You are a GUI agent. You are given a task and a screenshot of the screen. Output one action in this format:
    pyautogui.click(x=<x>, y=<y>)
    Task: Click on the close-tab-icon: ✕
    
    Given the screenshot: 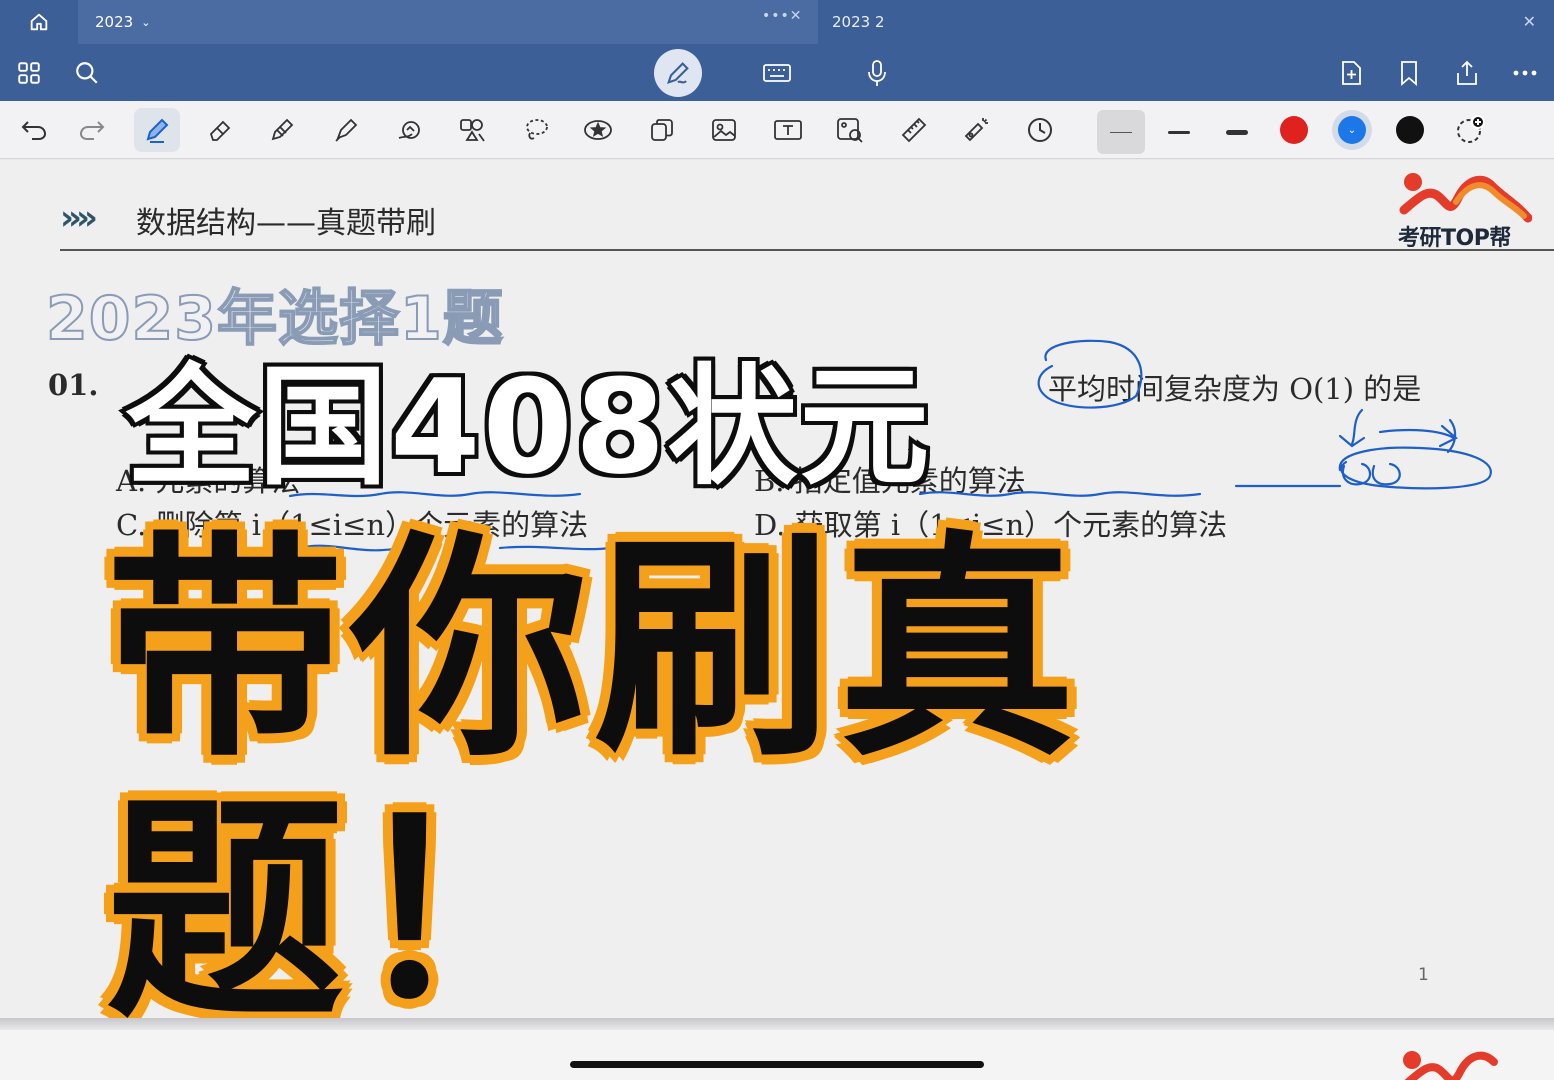 What is the action you would take?
    pyautogui.click(x=1529, y=21)
    